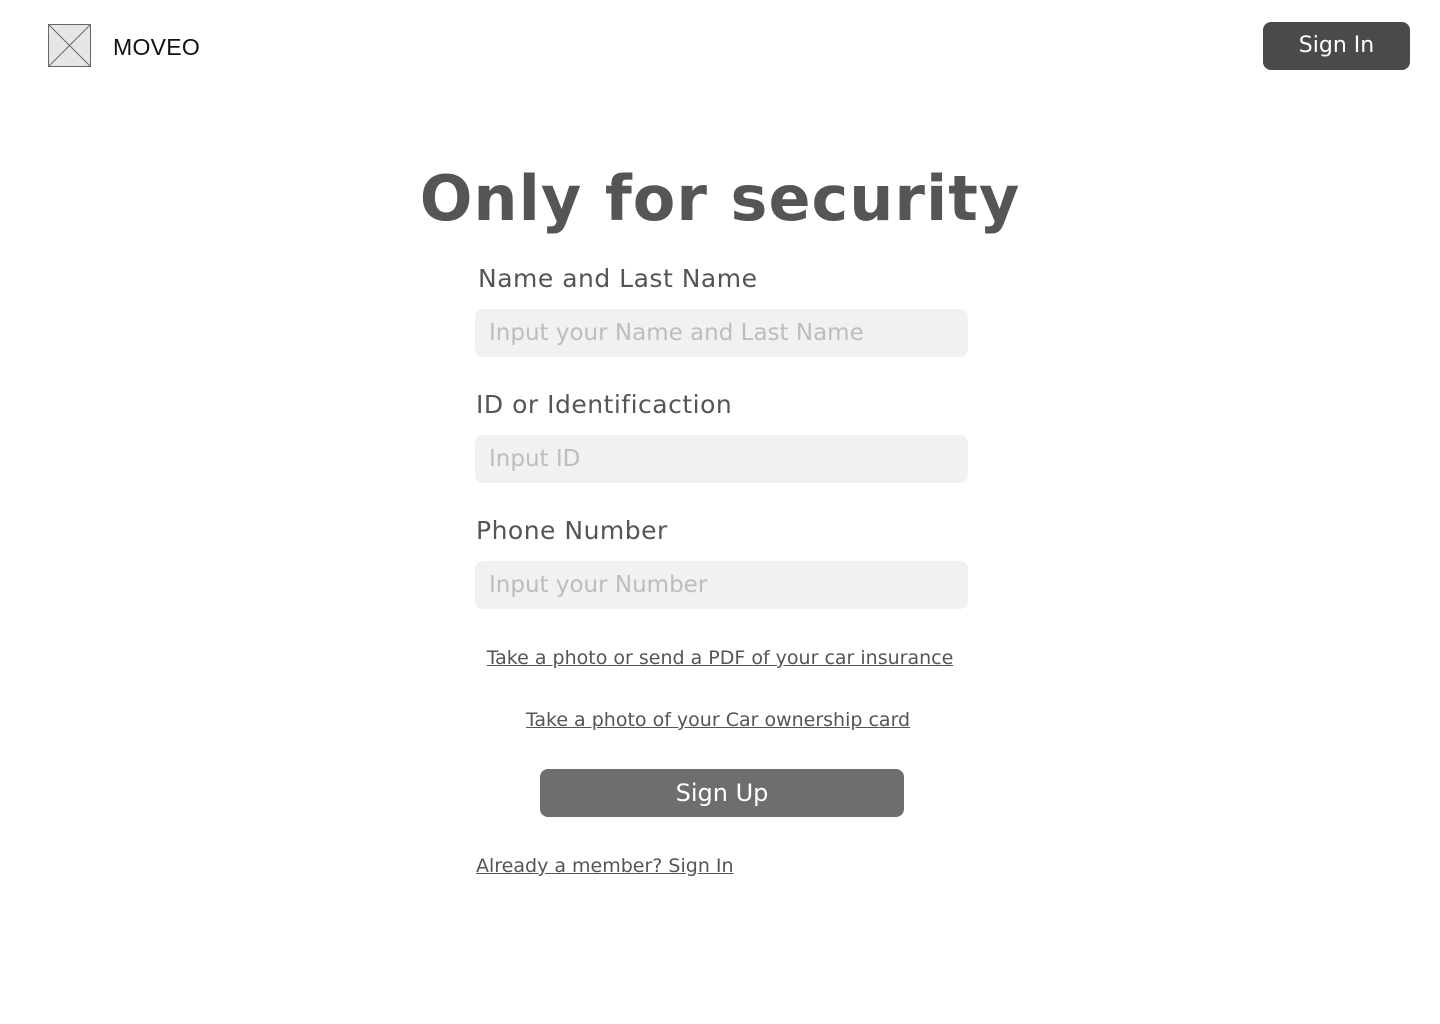 The height and width of the screenshot is (1024, 1440). I want to click on ownership-card-upload-link: Take a photo of your Car ownership card, so click(718, 720).